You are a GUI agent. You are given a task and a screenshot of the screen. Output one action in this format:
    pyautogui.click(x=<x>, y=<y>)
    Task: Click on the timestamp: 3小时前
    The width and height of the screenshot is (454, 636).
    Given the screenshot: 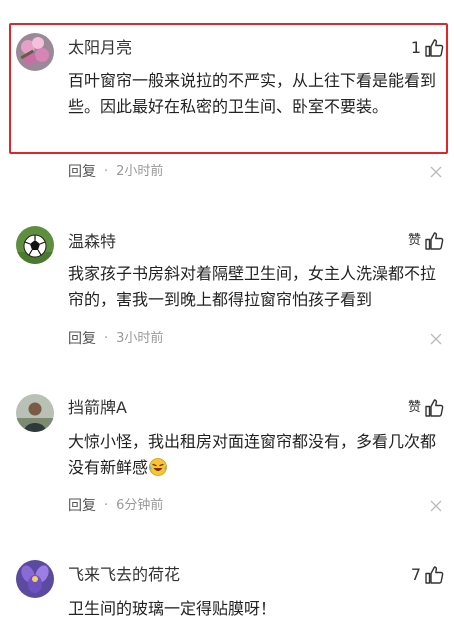 What is the action you would take?
    pyautogui.click(x=140, y=338)
    